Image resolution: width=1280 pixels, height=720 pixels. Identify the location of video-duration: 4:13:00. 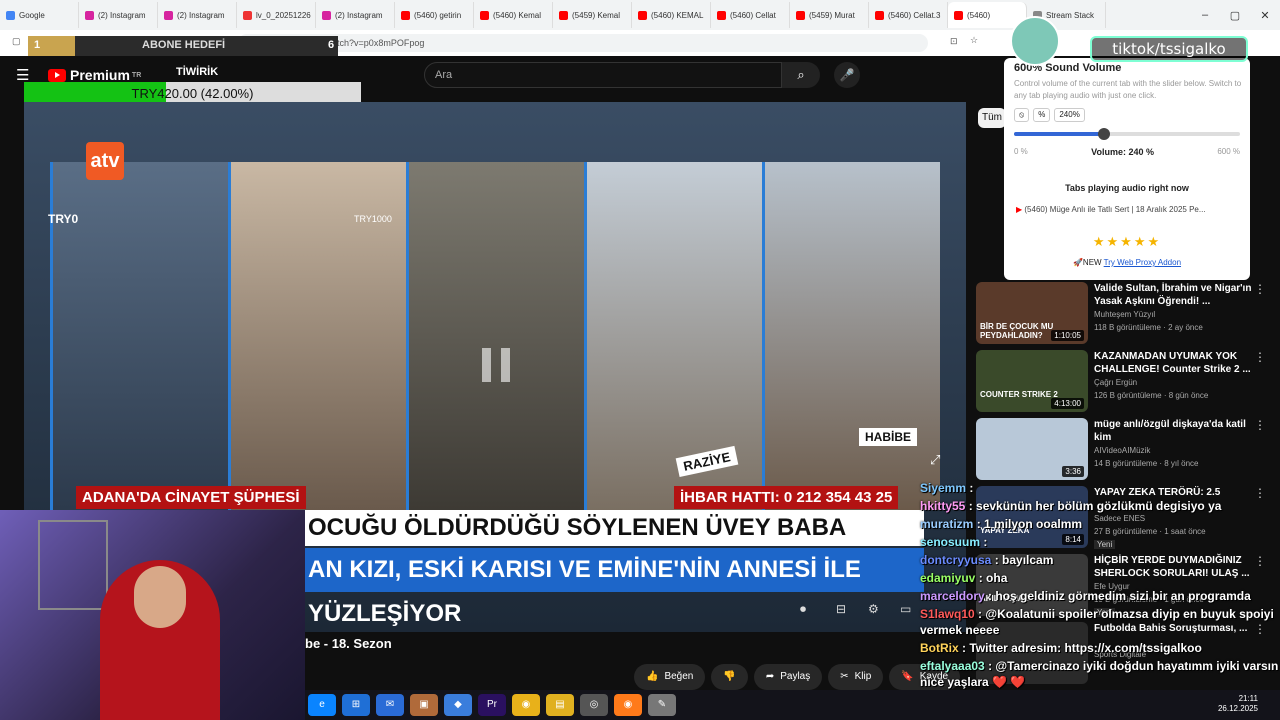
(1067, 403).